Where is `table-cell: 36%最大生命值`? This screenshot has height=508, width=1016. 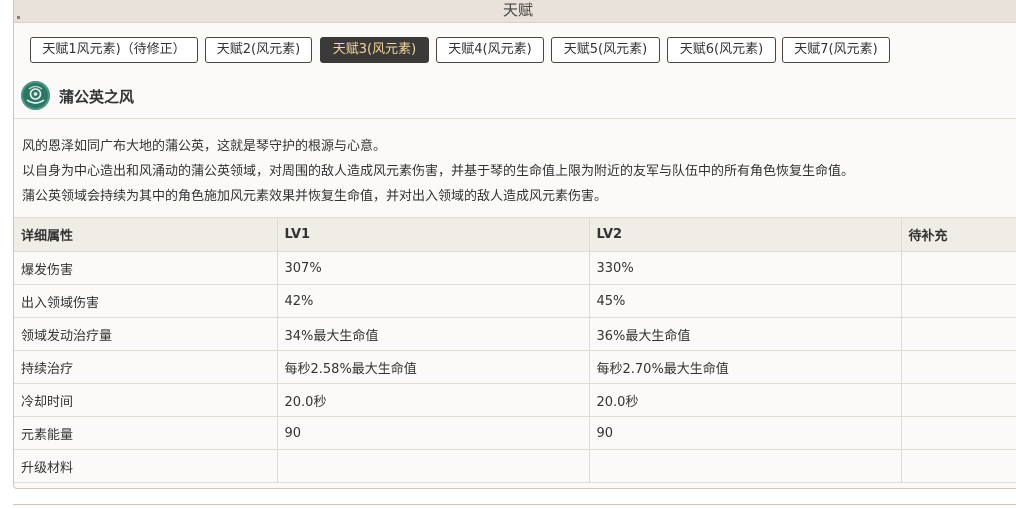
table-cell: 36%最大生命值 is located at coordinates (745, 334).